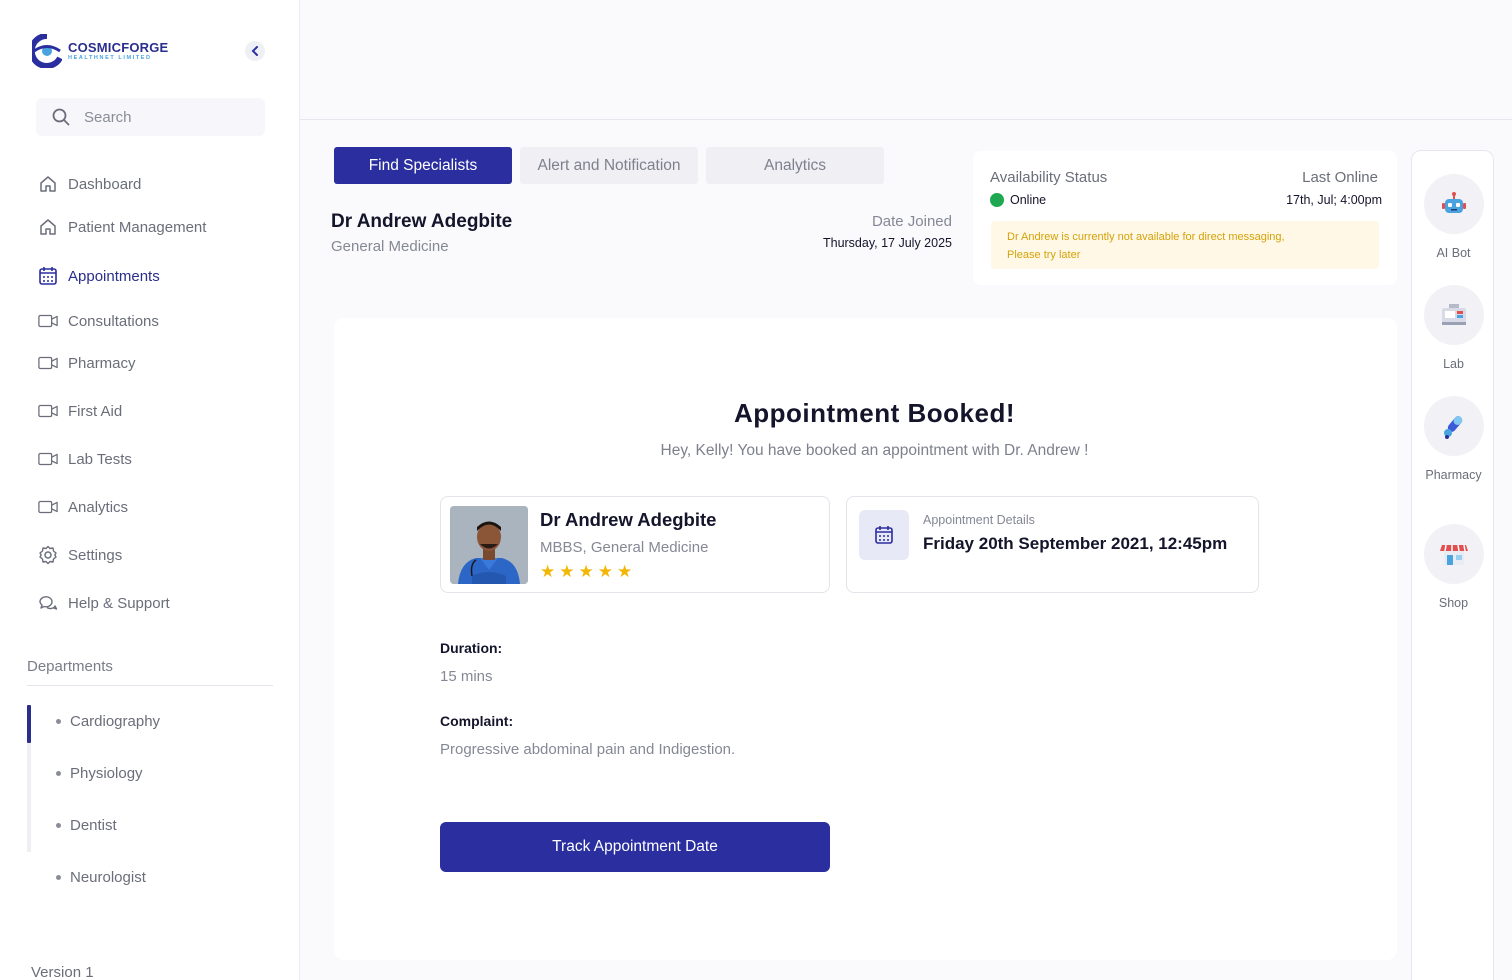 The height and width of the screenshot is (980, 1512). Describe the element at coordinates (1453, 253) in the screenshot. I see `rail-label: AI Bot` at that location.